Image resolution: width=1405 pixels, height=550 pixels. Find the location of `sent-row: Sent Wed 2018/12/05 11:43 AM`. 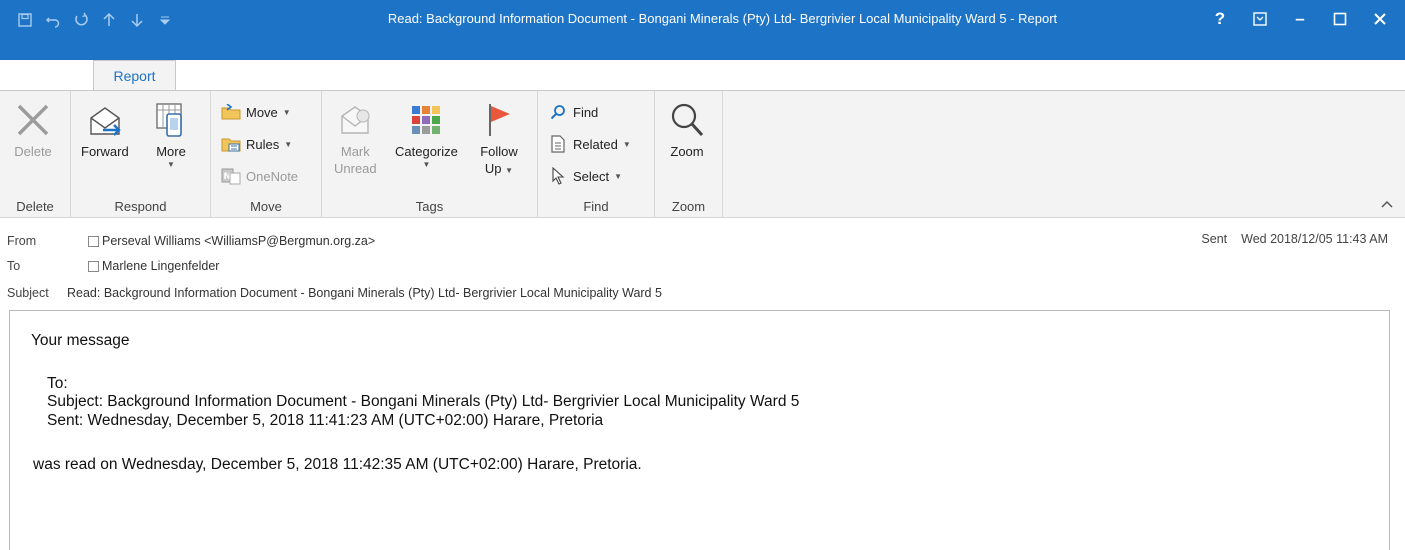

sent-row: Sent Wed 2018/12/05 11:43 AM is located at coordinates (1294, 239).